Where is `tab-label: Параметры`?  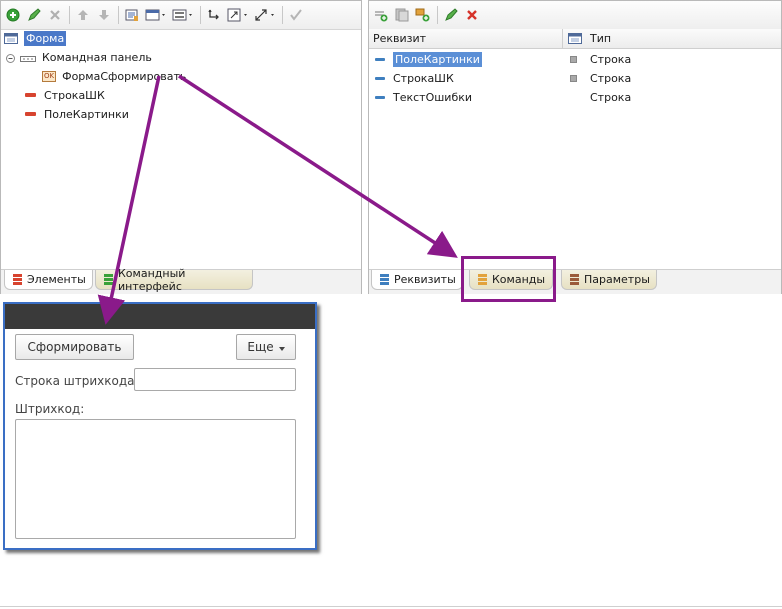 tab-label: Параметры is located at coordinates (617, 279).